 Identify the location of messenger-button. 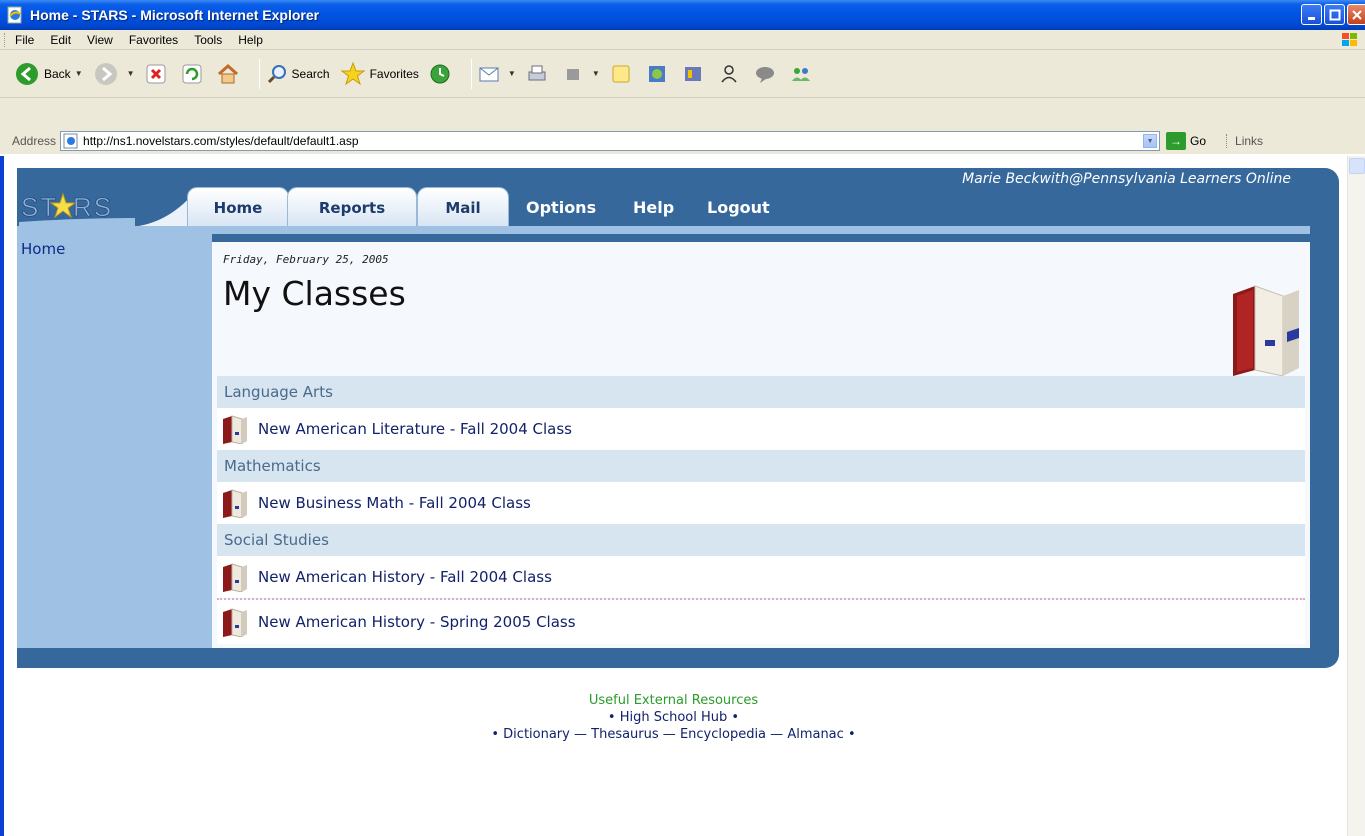
(731, 74).